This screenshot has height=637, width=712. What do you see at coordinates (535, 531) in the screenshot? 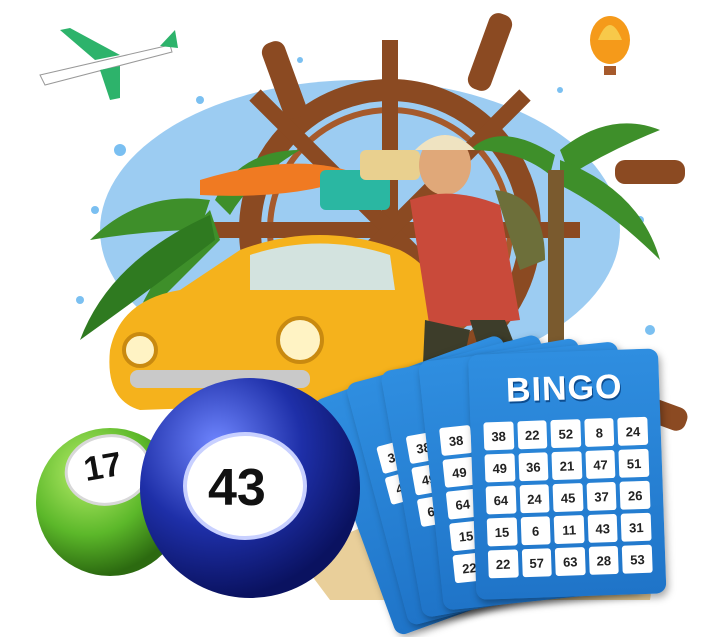
I see `card-cell: 6` at bounding box center [535, 531].